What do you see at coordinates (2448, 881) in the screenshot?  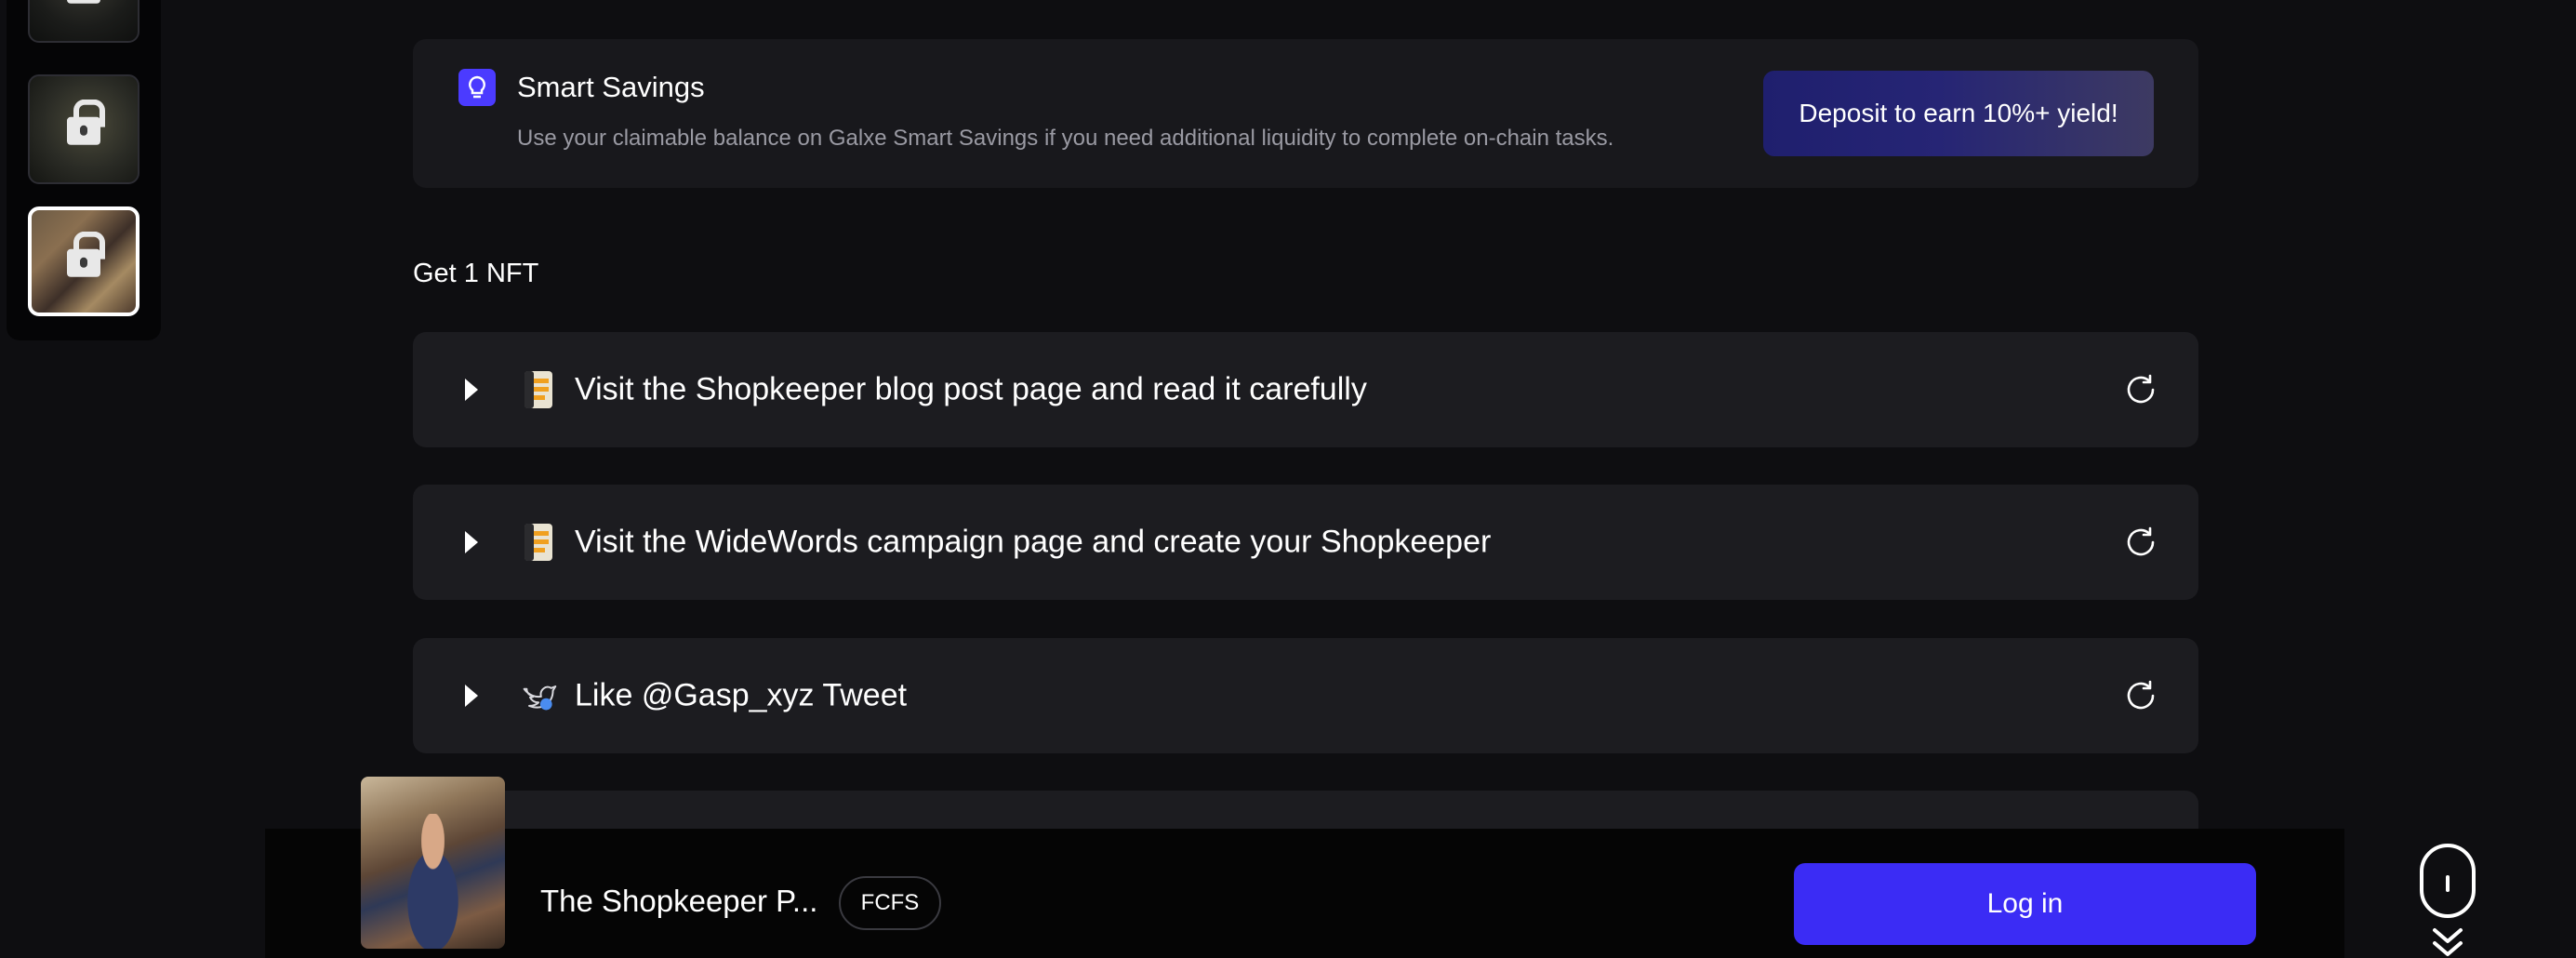 I see `scroll-mouse-icon` at bounding box center [2448, 881].